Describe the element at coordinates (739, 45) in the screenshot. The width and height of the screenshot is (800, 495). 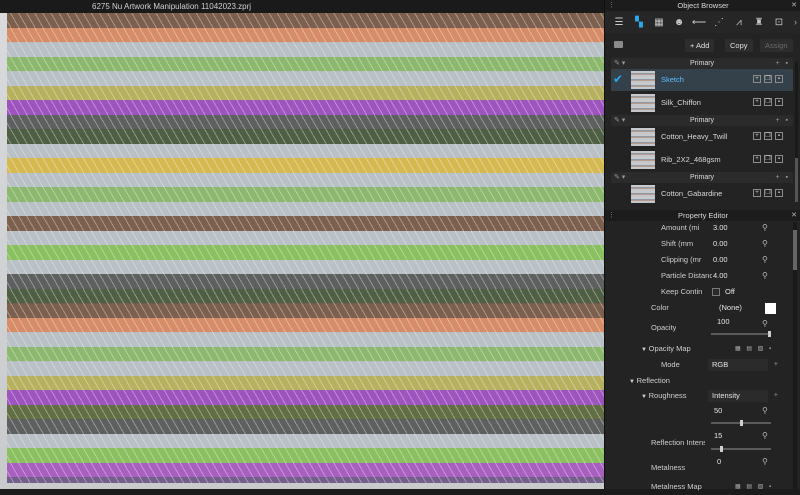
I see `copy-button: Copy` at that location.